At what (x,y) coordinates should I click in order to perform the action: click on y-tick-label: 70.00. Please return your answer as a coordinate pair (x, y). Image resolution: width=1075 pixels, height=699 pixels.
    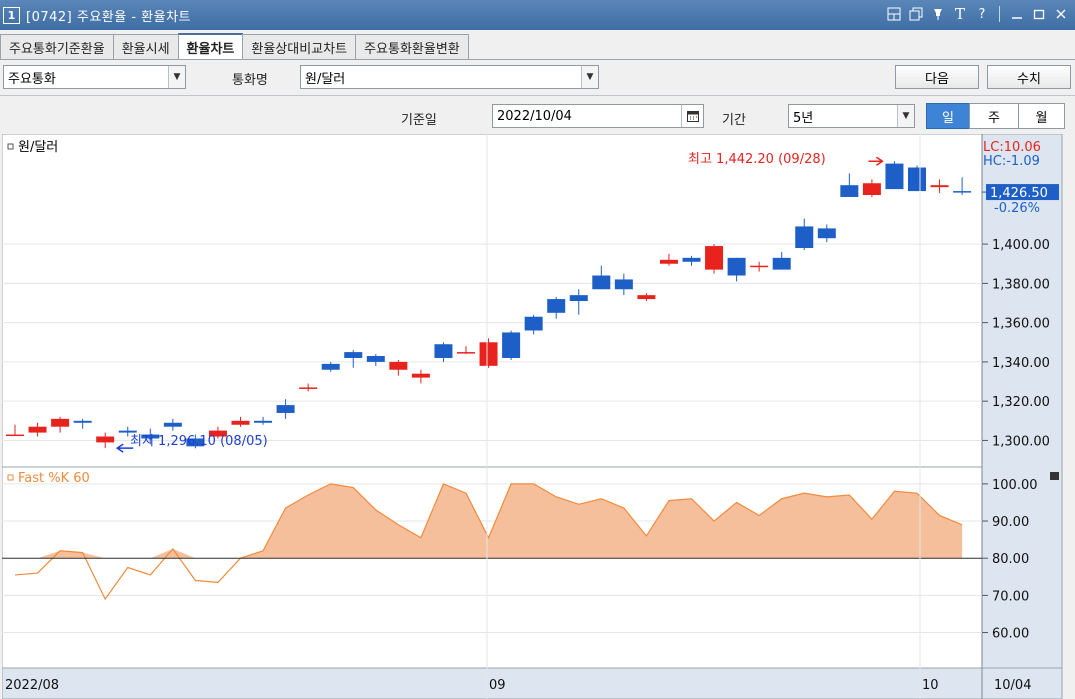
    Looking at the image, I should click on (1010, 596).